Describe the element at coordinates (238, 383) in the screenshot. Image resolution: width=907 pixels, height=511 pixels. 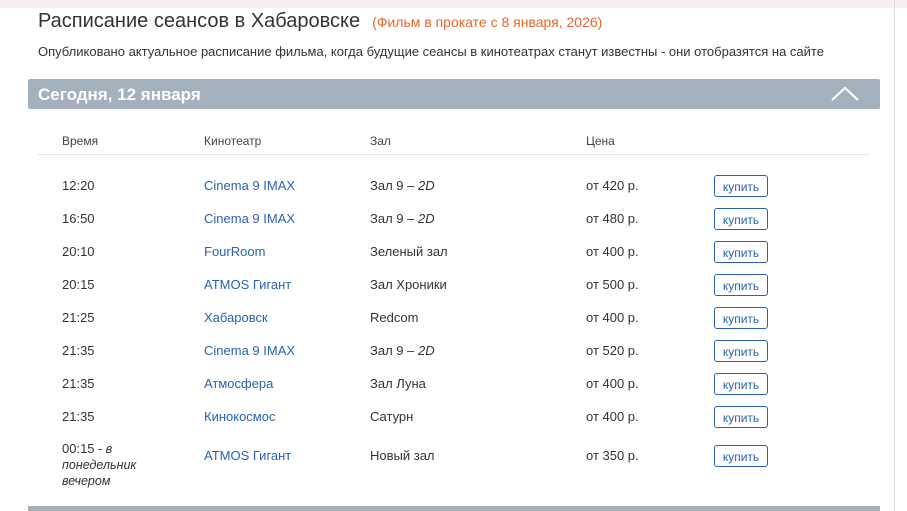
I see `cinema-link: Атмосфера` at that location.